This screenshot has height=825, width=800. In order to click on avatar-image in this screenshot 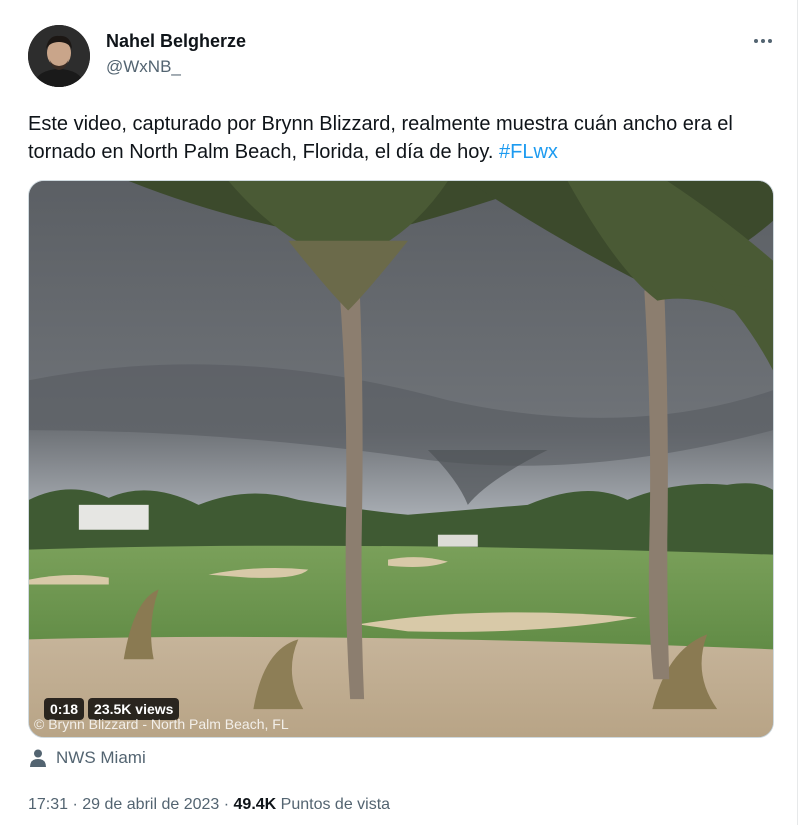, I will do `click(59, 56)`.